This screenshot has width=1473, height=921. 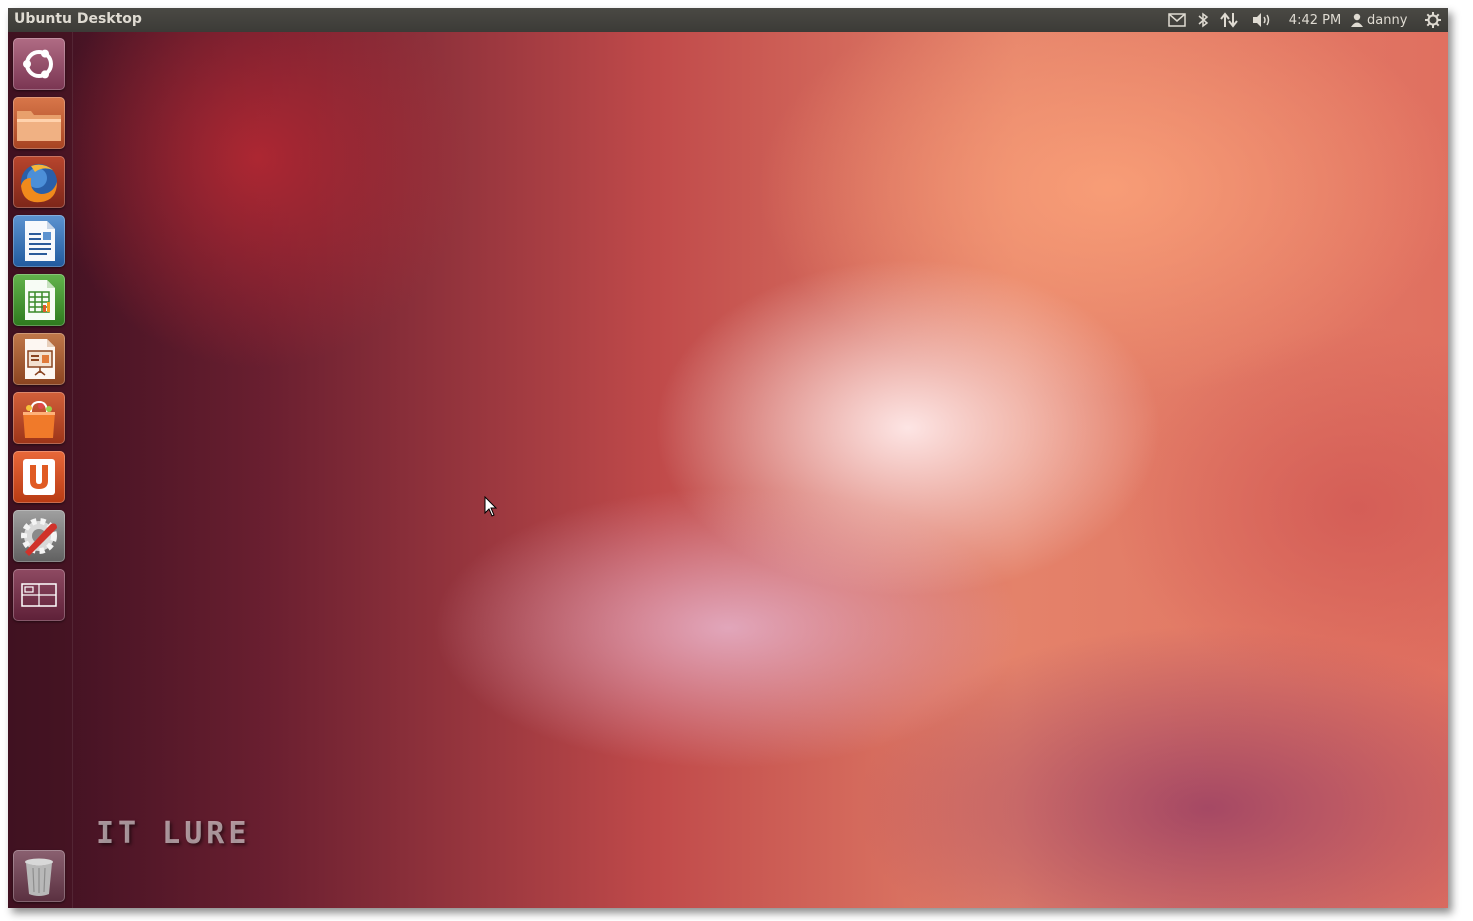 What do you see at coordinates (1229, 20) in the screenshot?
I see `network-icon` at bounding box center [1229, 20].